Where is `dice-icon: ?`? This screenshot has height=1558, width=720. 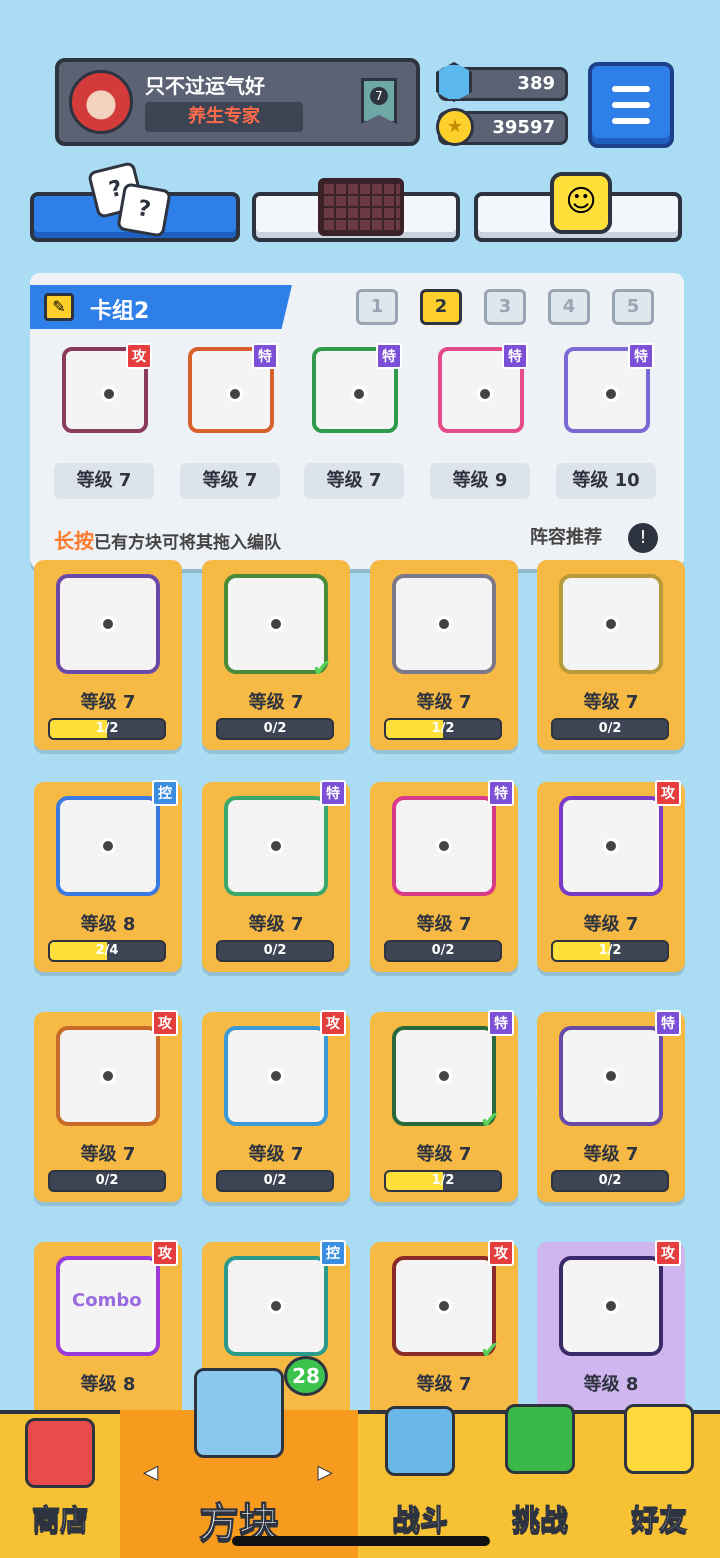 dice-icon: ? is located at coordinates (144, 210).